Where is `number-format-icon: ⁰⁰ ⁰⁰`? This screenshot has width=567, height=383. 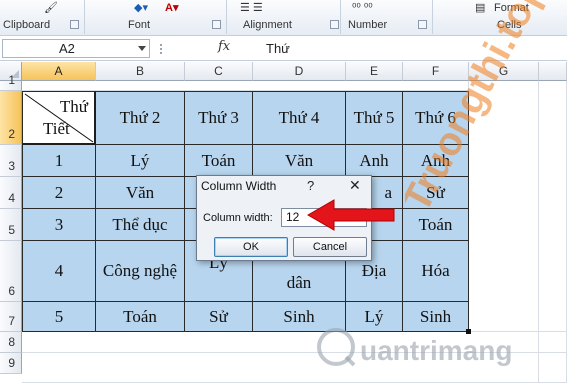
number-format-icon: ⁰⁰ ⁰⁰ is located at coordinates (362, 8).